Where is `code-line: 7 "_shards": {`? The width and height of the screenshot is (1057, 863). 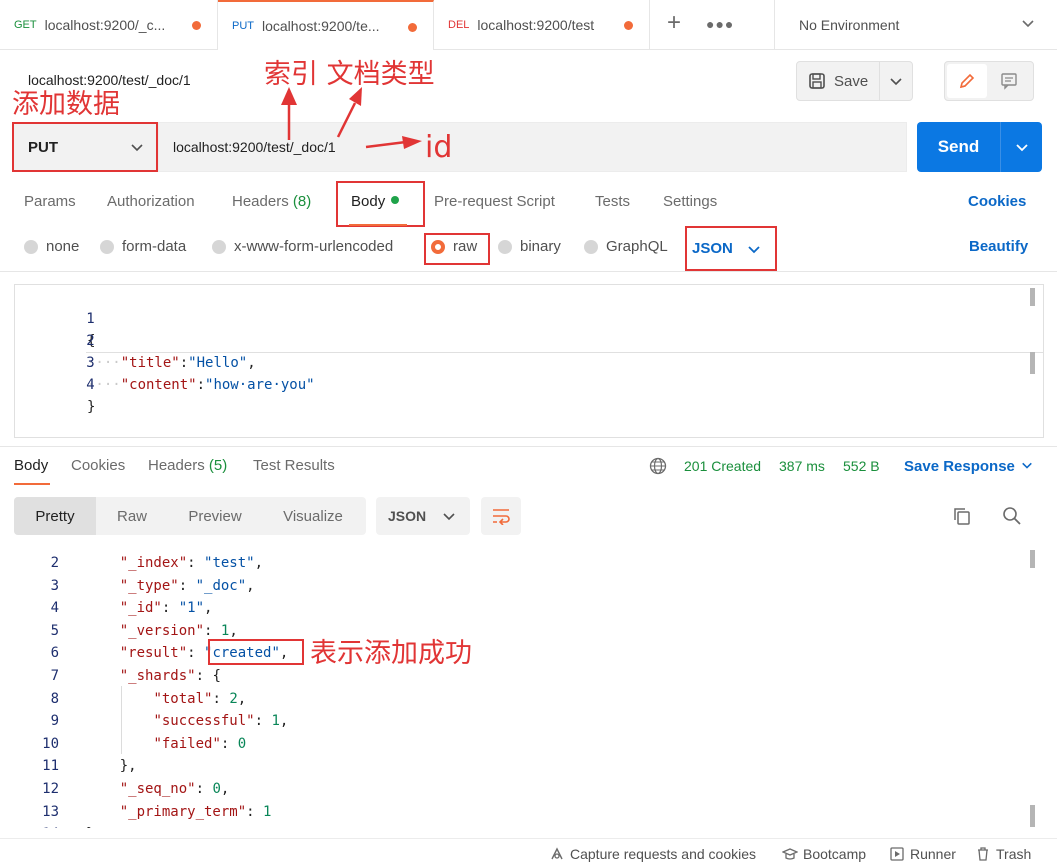
code-line: 7 "_shards": { is located at coordinates (522, 676).